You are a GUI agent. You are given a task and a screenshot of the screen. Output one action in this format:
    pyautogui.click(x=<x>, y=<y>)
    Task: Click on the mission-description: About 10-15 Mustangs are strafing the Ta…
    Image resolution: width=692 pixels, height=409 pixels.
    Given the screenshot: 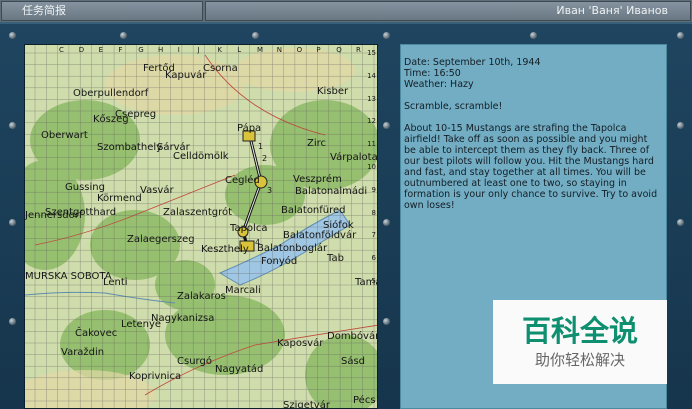 What is the action you would take?
    pyautogui.click(x=531, y=167)
    